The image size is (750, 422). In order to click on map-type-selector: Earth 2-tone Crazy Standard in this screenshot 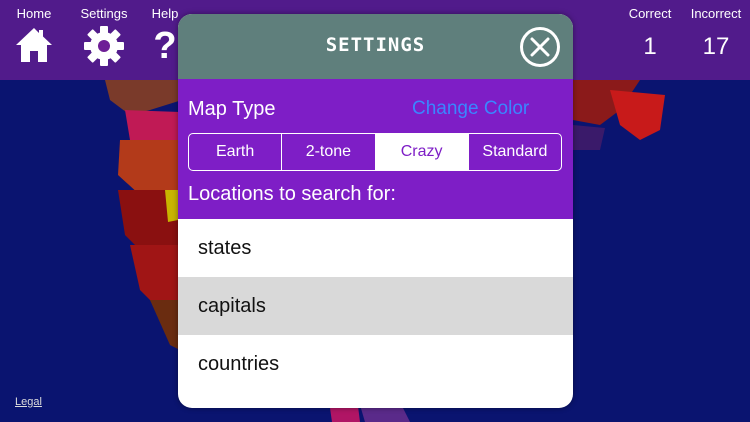, I will do `click(375, 152)`.